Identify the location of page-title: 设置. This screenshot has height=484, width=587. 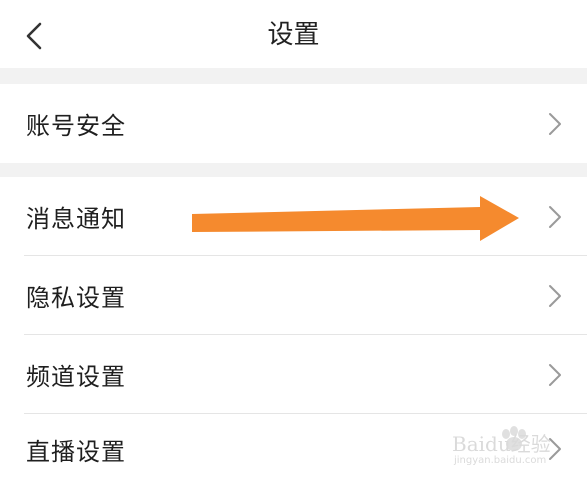
(293, 35).